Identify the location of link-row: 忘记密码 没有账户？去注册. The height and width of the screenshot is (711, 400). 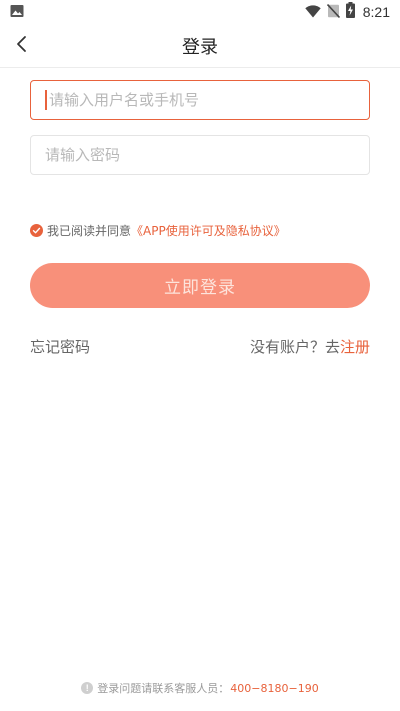
(200, 346).